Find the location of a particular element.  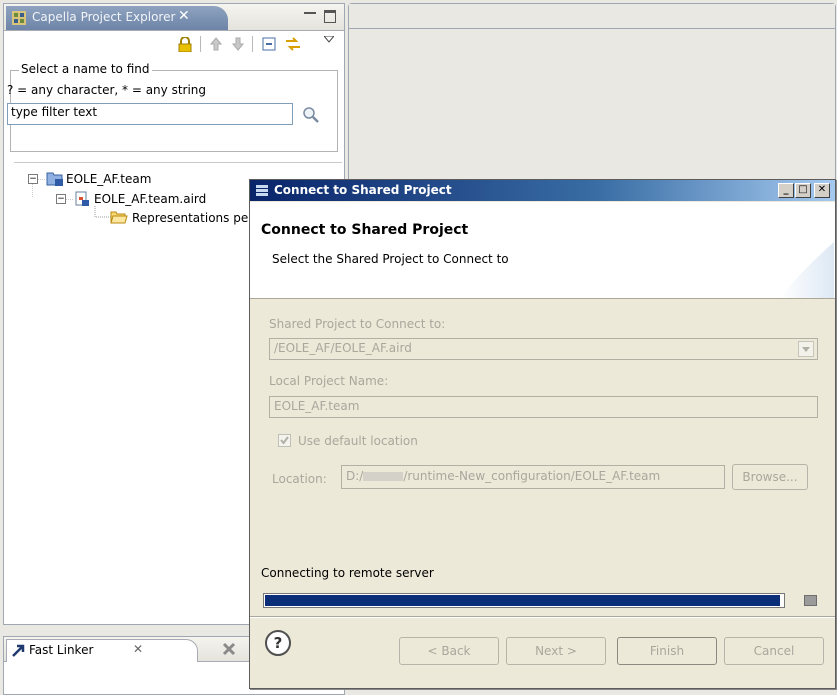

combo-dropdown-button is located at coordinates (806, 349).